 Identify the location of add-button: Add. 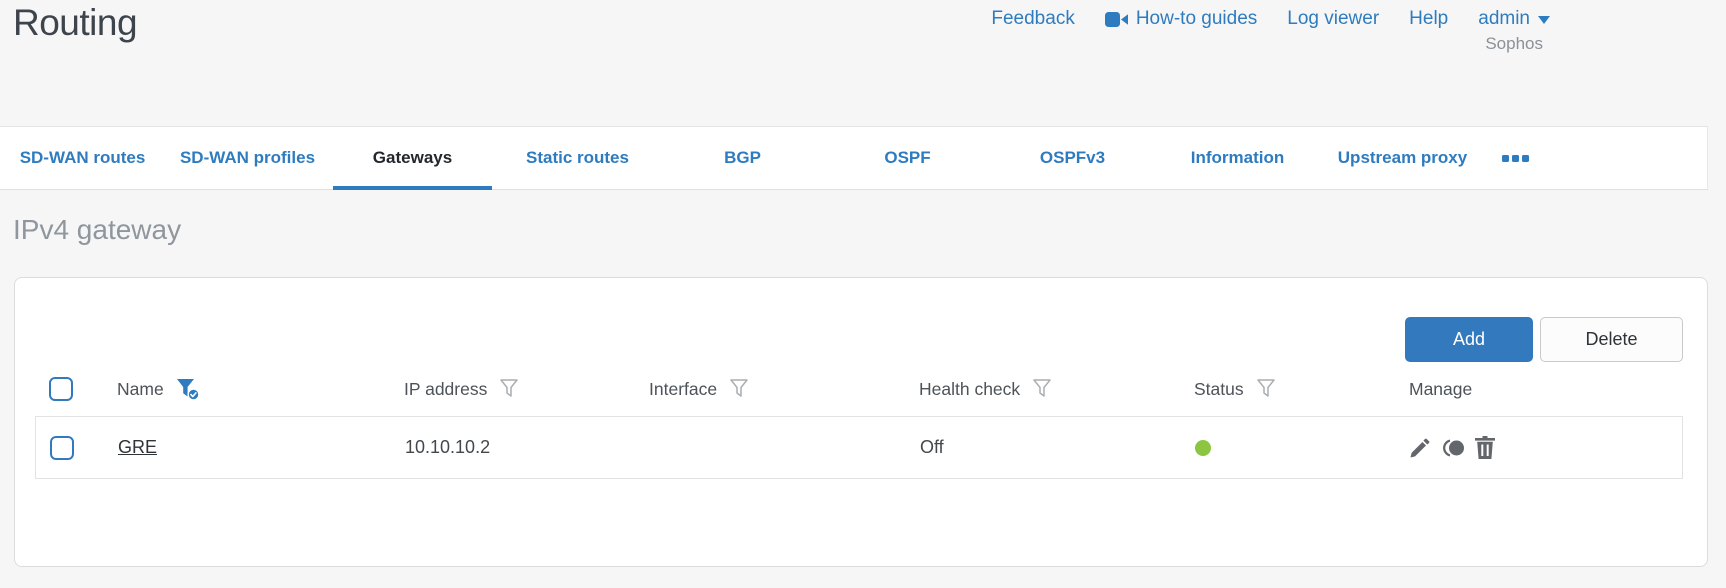
(1469, 339).